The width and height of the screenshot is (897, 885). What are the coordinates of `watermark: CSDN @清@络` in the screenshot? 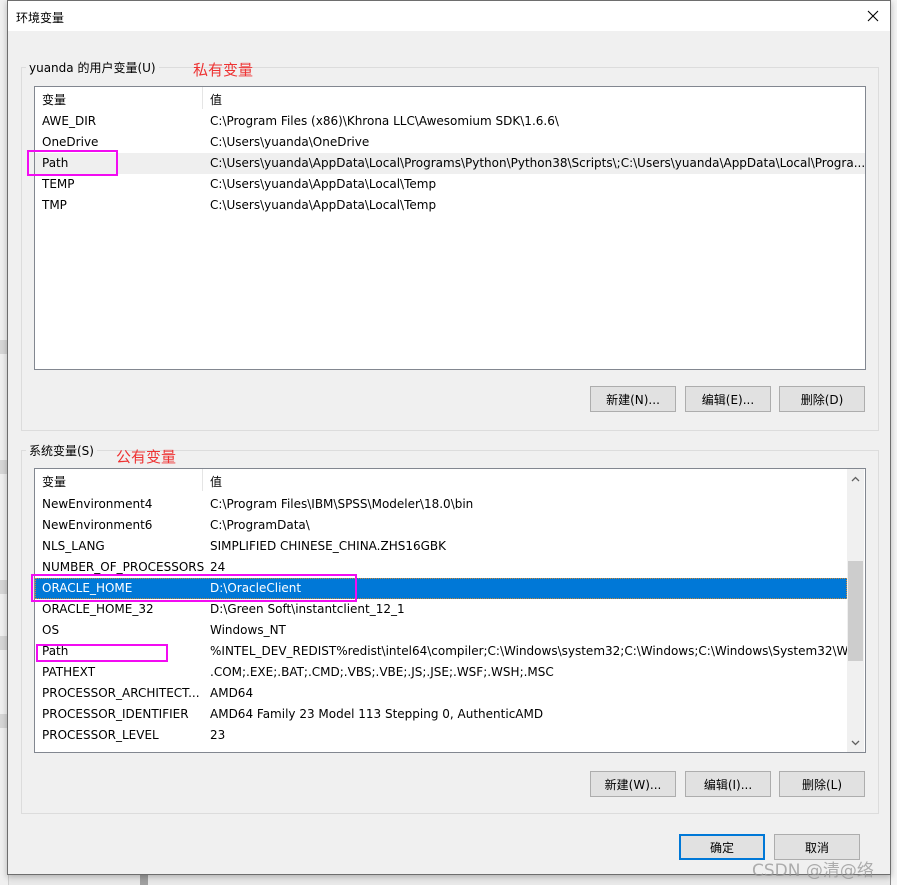 It's located at (813, 871).